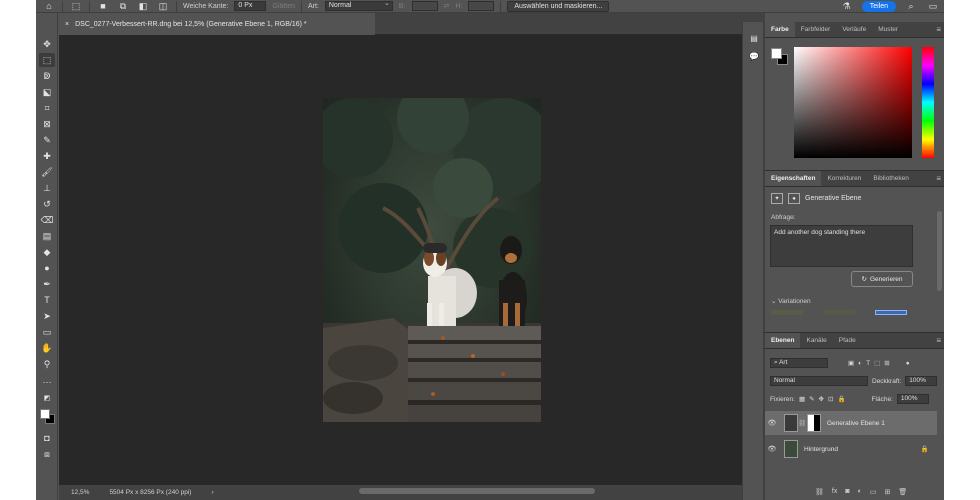 This screenshot has height=500, width=980. Describe the element at coordinates (933, 6) in the screenshot. I see `workspace-icon: ▭` at that location.